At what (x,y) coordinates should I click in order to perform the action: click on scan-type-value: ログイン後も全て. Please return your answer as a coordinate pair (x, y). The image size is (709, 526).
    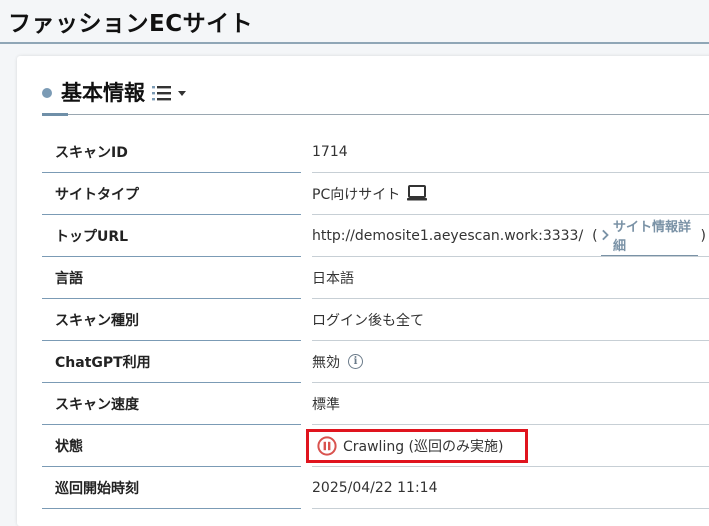
    Looking at the image, I should click on (510, 319).